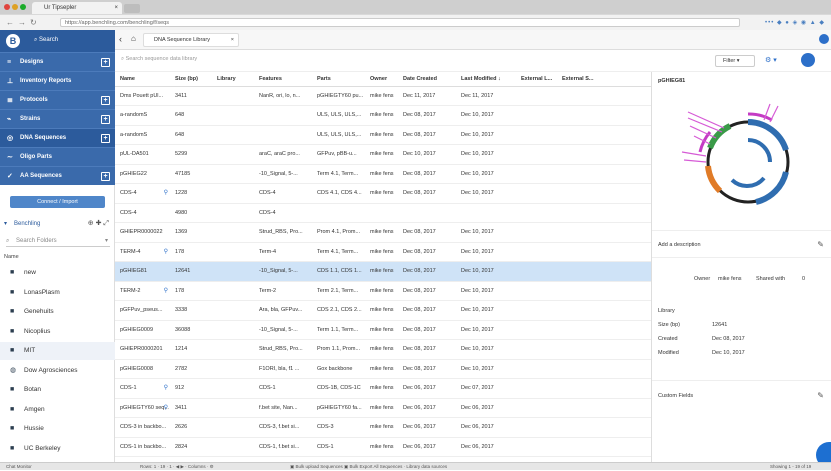 The image size is (831, 471). Describe the element at coordinates (130, 291) in the screenshot. I see `cell-name: TERM-2` at that location.